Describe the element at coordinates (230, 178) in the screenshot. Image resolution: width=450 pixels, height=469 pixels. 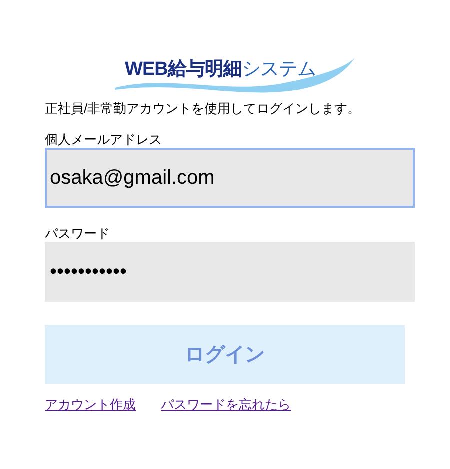
I see `input-field: osaka@gmail.com` at that location.